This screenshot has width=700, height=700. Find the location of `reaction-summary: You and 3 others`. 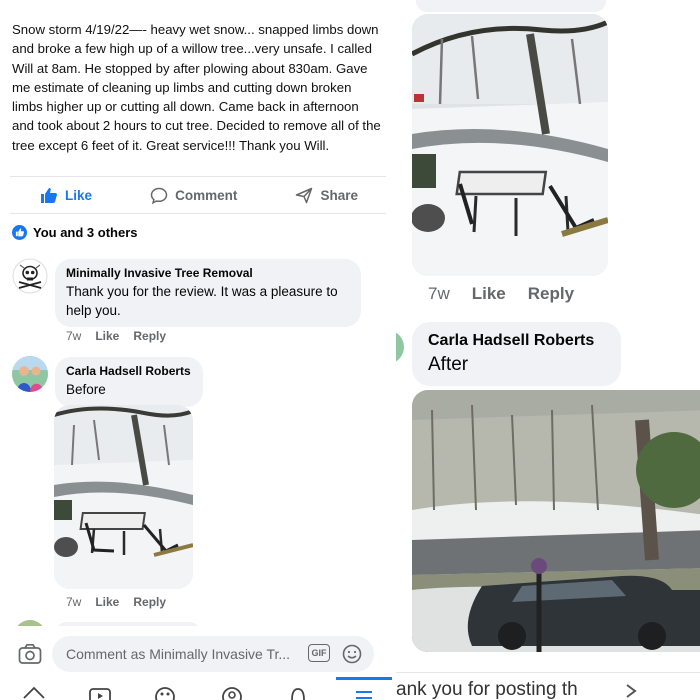

reaction-summary: You and 3 others is located at coordinates (75, 232).